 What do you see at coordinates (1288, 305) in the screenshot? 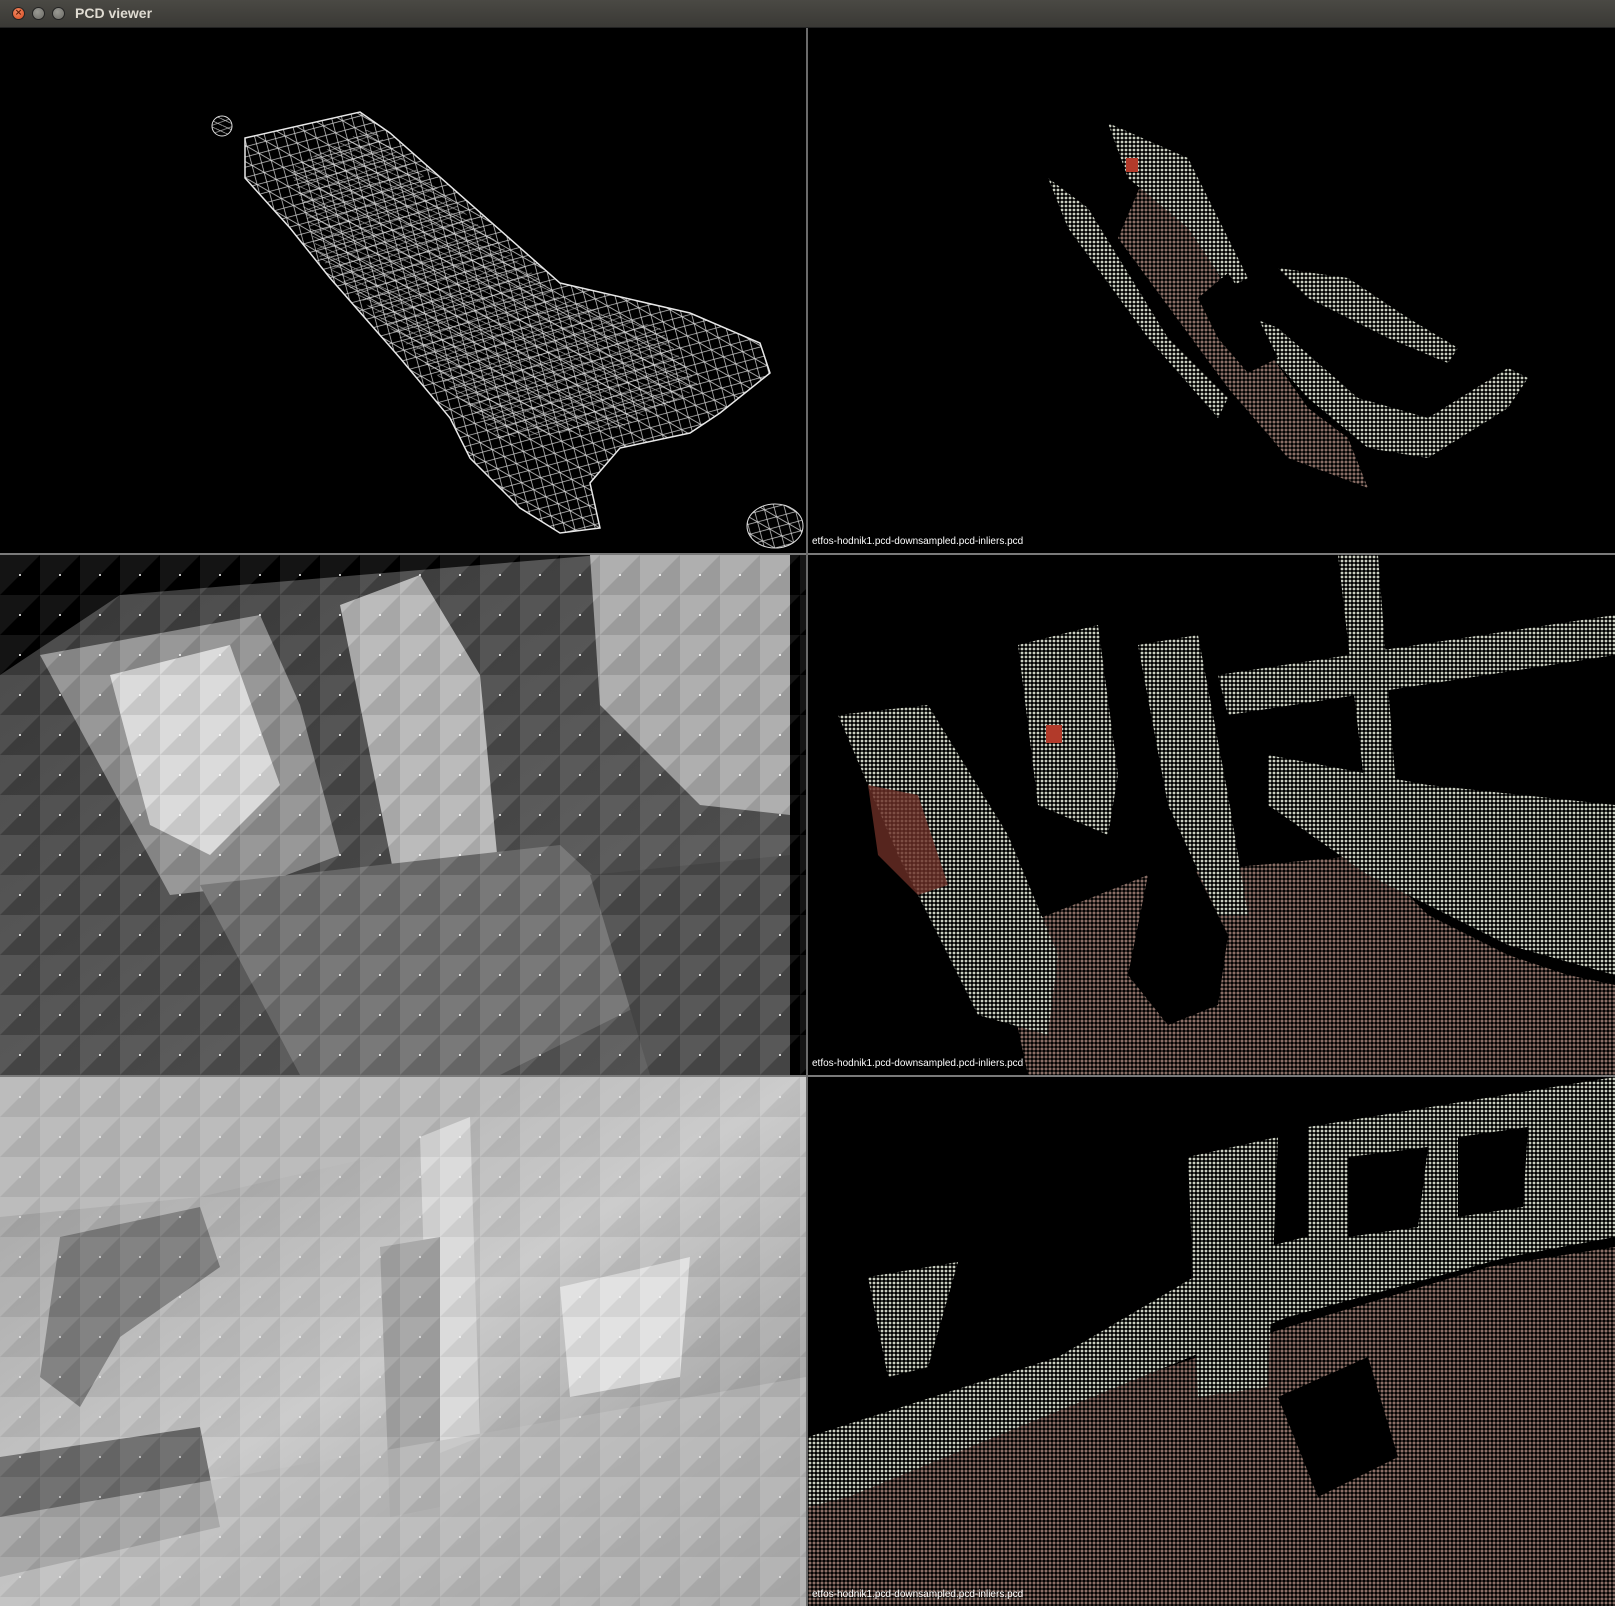
I see `point-cloud-render-top` at bounding box center [1288, 305].